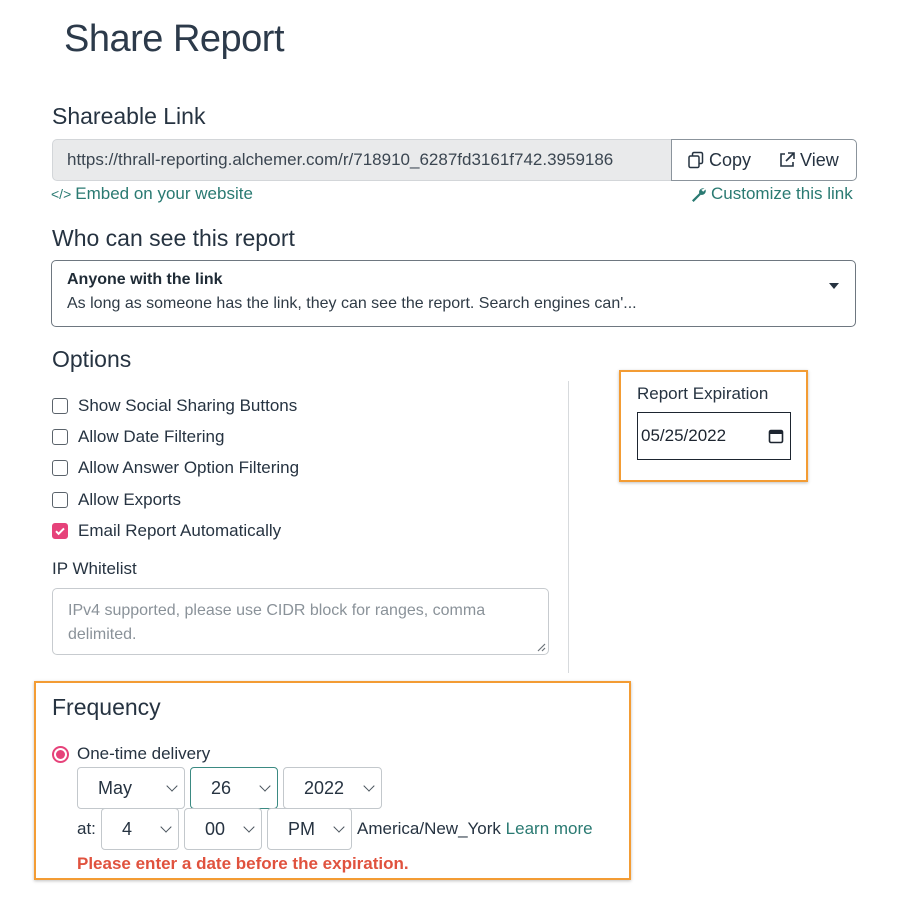  Describe the element at coordinates (94, 568) in the screenshot. I see `ip-whitelist-label: IP Whitelist` at that location.